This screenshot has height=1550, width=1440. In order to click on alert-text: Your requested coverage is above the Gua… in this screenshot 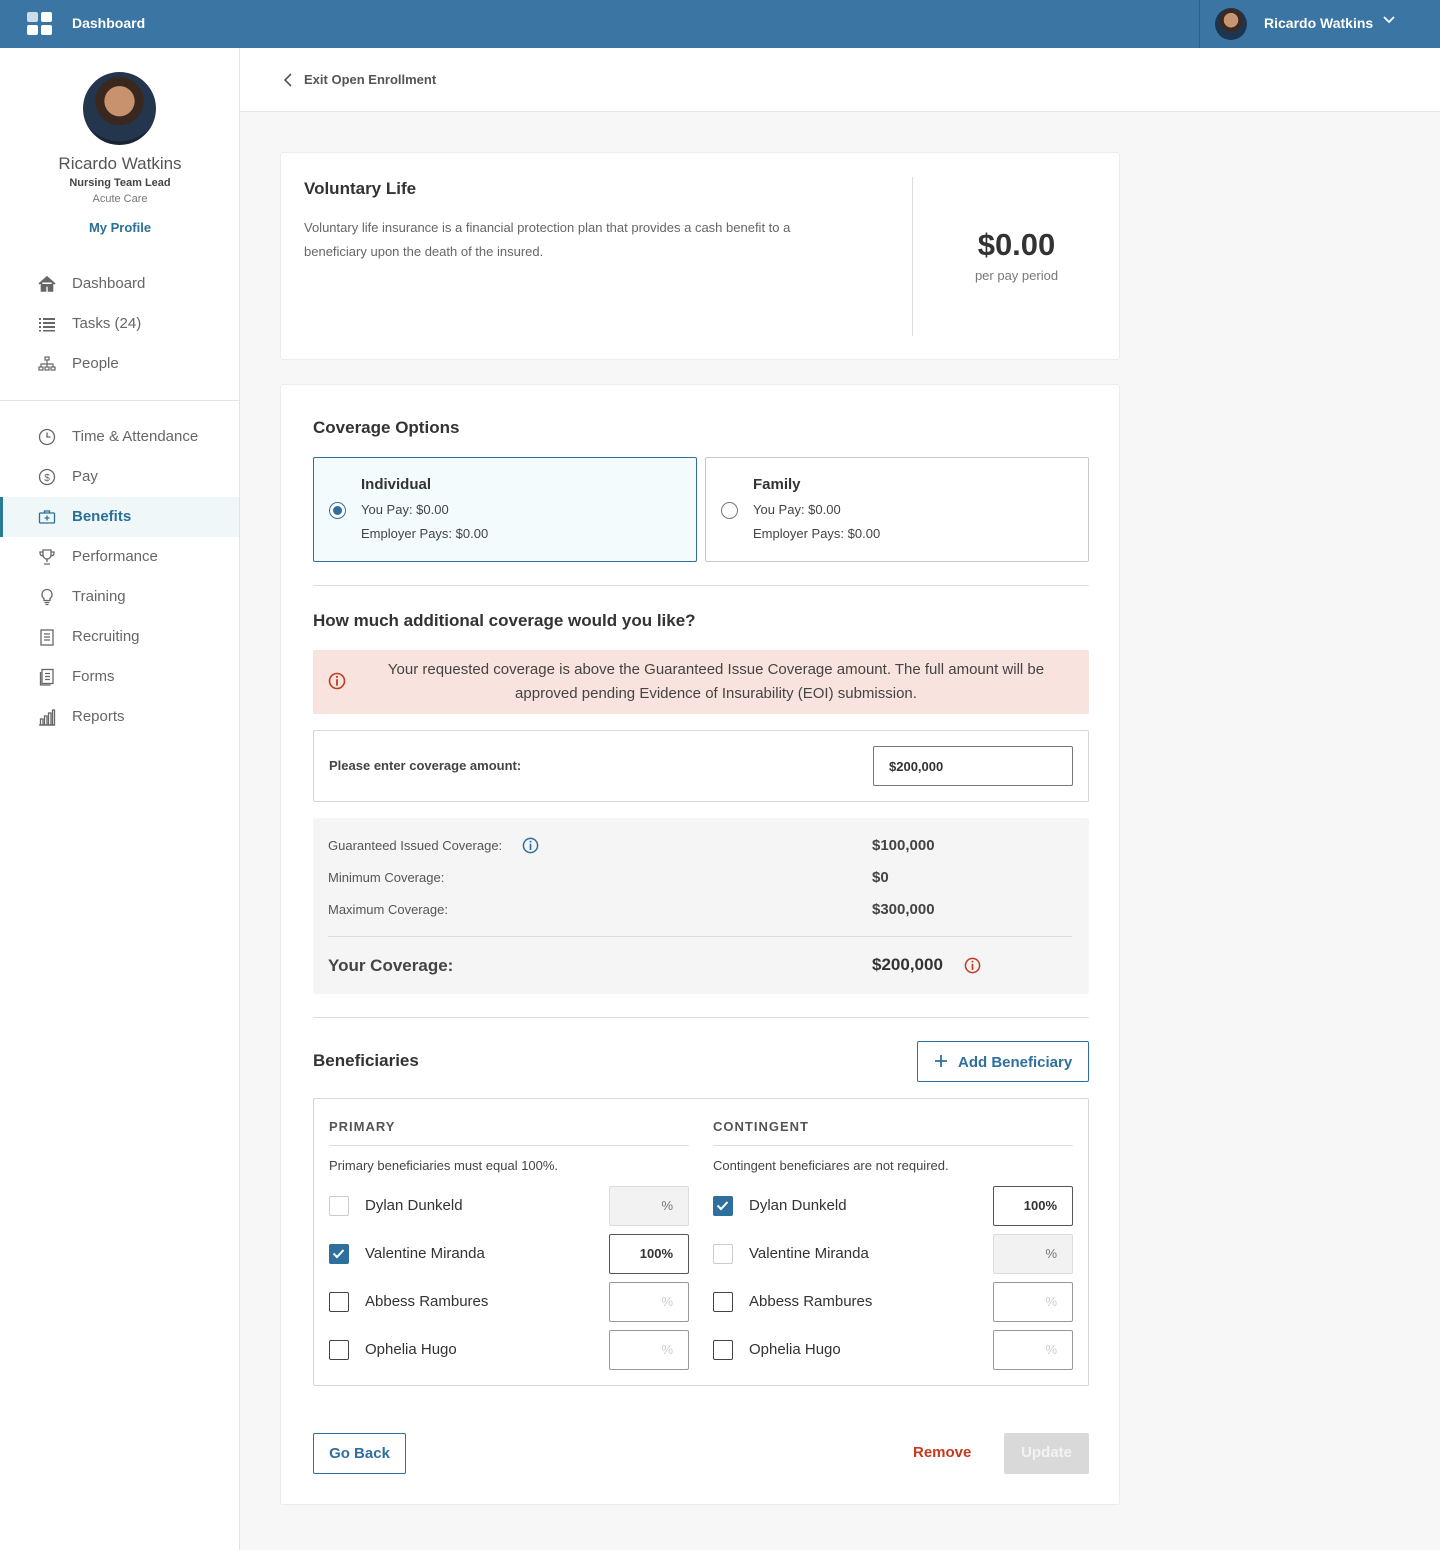, I will do `click(716, 681)`.